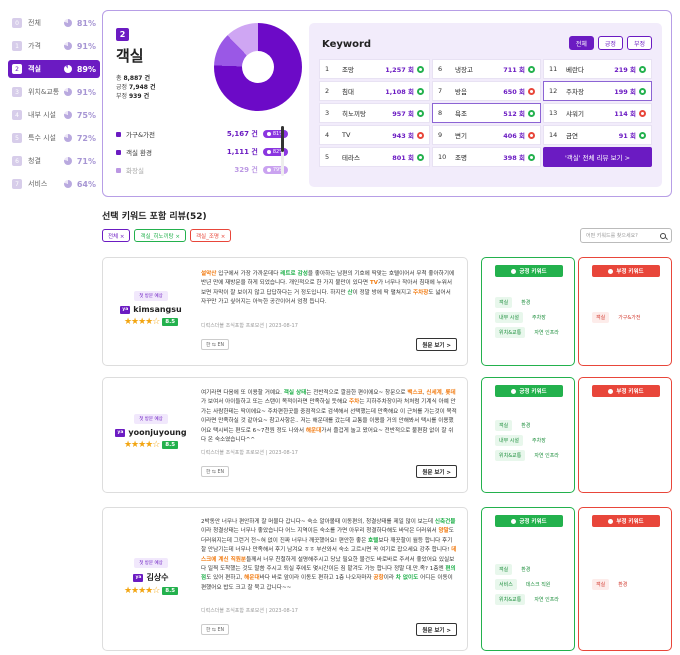 The width and height of the screenshot is (680, 655). Describe the element at coordinates (610, 43) in the screenshot. I see `keyword-filter-button: 긍정` at that location.